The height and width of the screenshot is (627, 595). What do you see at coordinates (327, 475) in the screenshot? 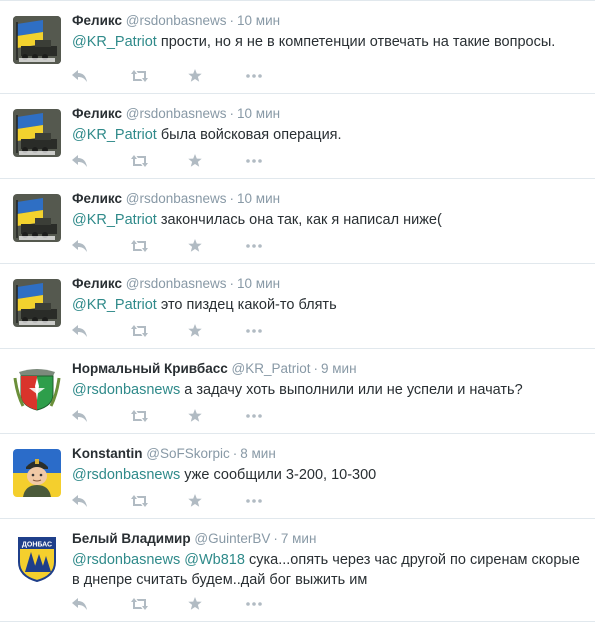
I see `tweet-text: @rsdonbasnews уже сообщили 3-200, 10-300` at bounding box center [327, 475].